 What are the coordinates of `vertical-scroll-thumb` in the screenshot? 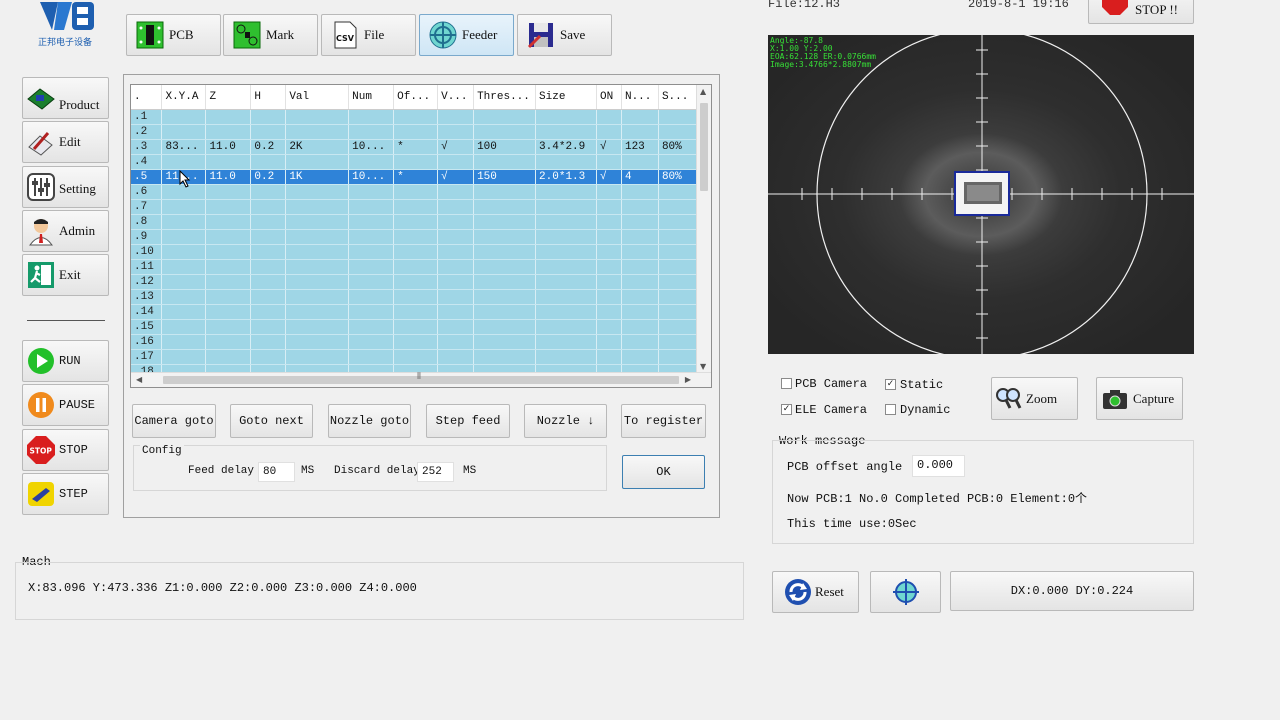 It's located at (704, 147).